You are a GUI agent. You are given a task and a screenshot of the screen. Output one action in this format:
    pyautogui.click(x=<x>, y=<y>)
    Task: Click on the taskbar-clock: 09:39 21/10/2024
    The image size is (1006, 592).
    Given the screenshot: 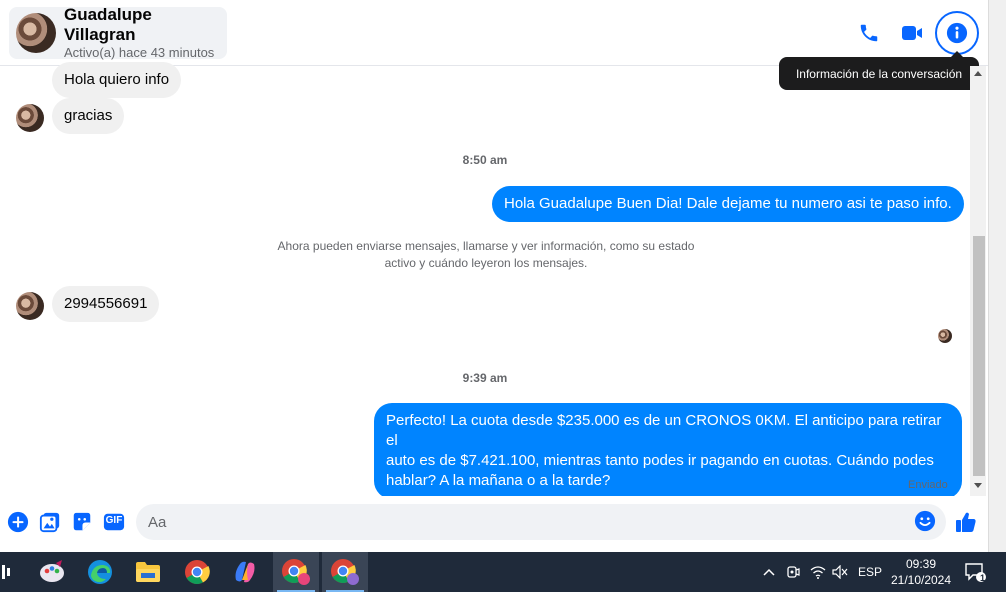 What is the action you would take?
    pyautogui.click(x=921, y=572)
    